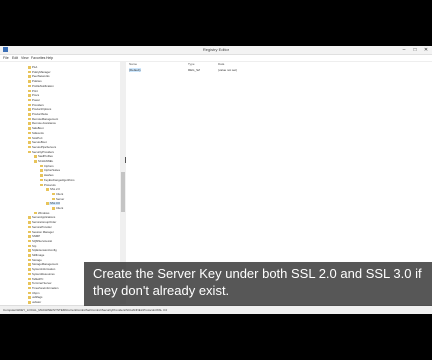 The height and width of the screenshot is (360, 432). I want to click on tree-item: SrpExtensionConfig, so click(42, 250).